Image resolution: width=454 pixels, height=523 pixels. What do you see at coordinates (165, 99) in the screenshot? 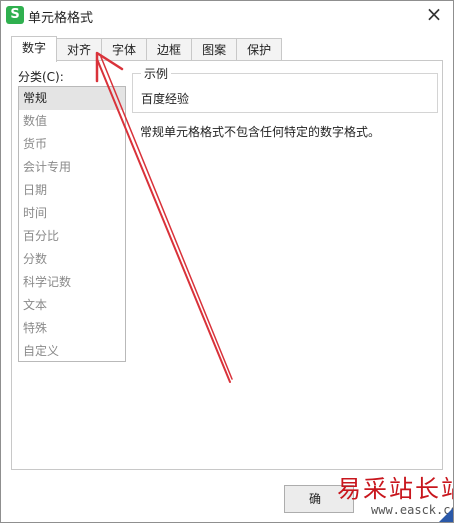
I see `sample-value: 百度经验` at bounding box center [165, 99].